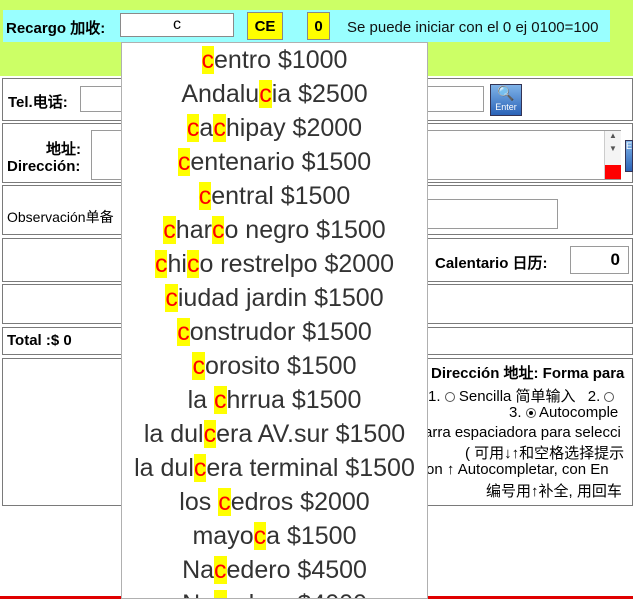 This screenshot has height=599, width=633. I want to click on resize-handle, so click(613, 172).